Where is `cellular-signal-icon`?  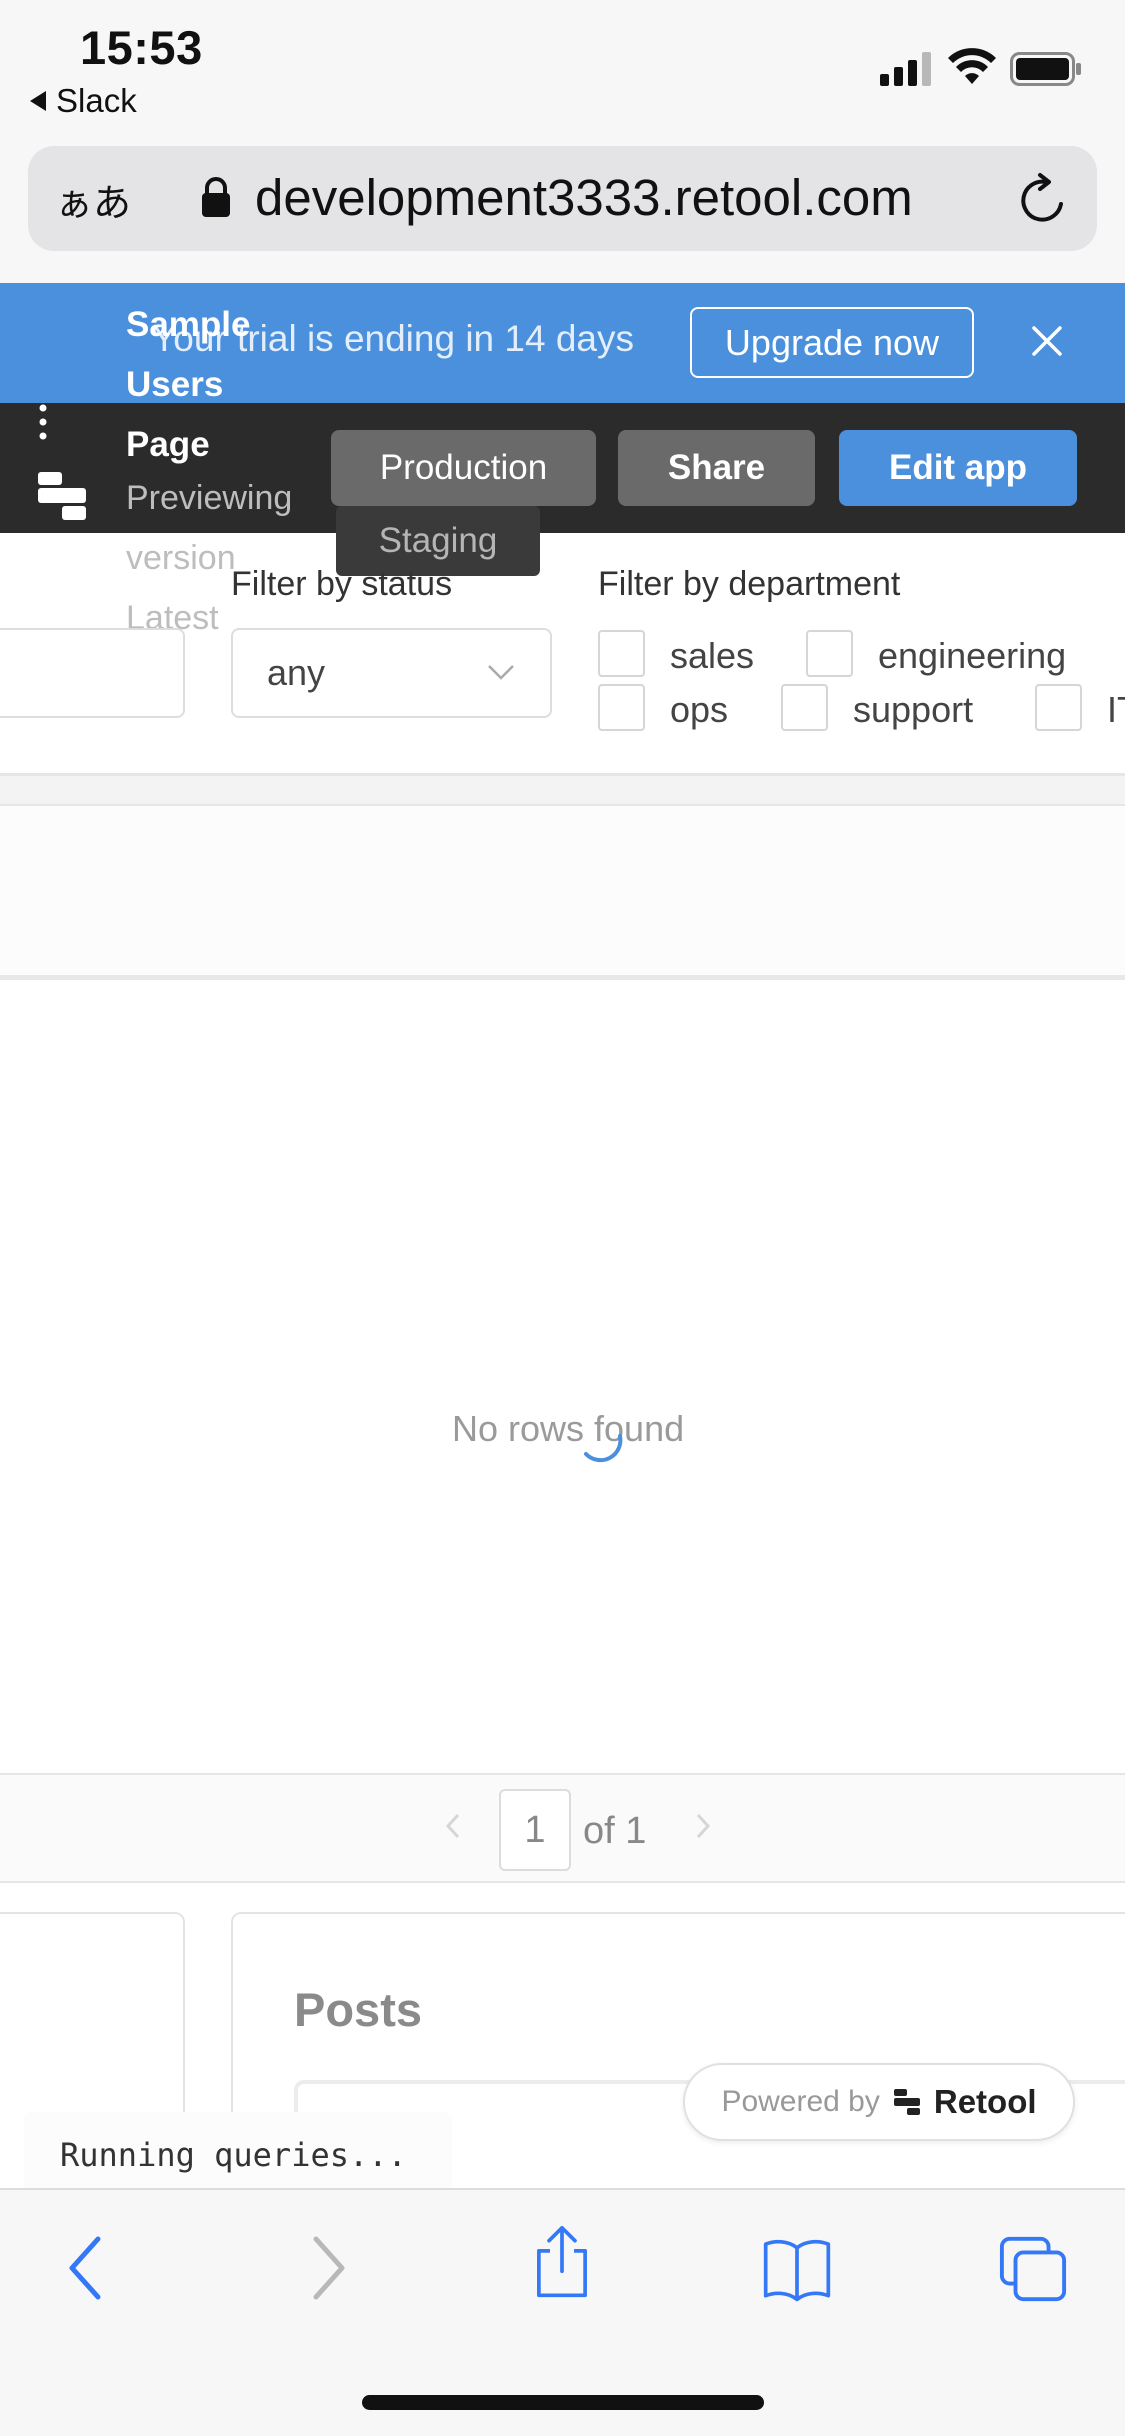
cellular-signal-icon is located at coordinates (905, 69).